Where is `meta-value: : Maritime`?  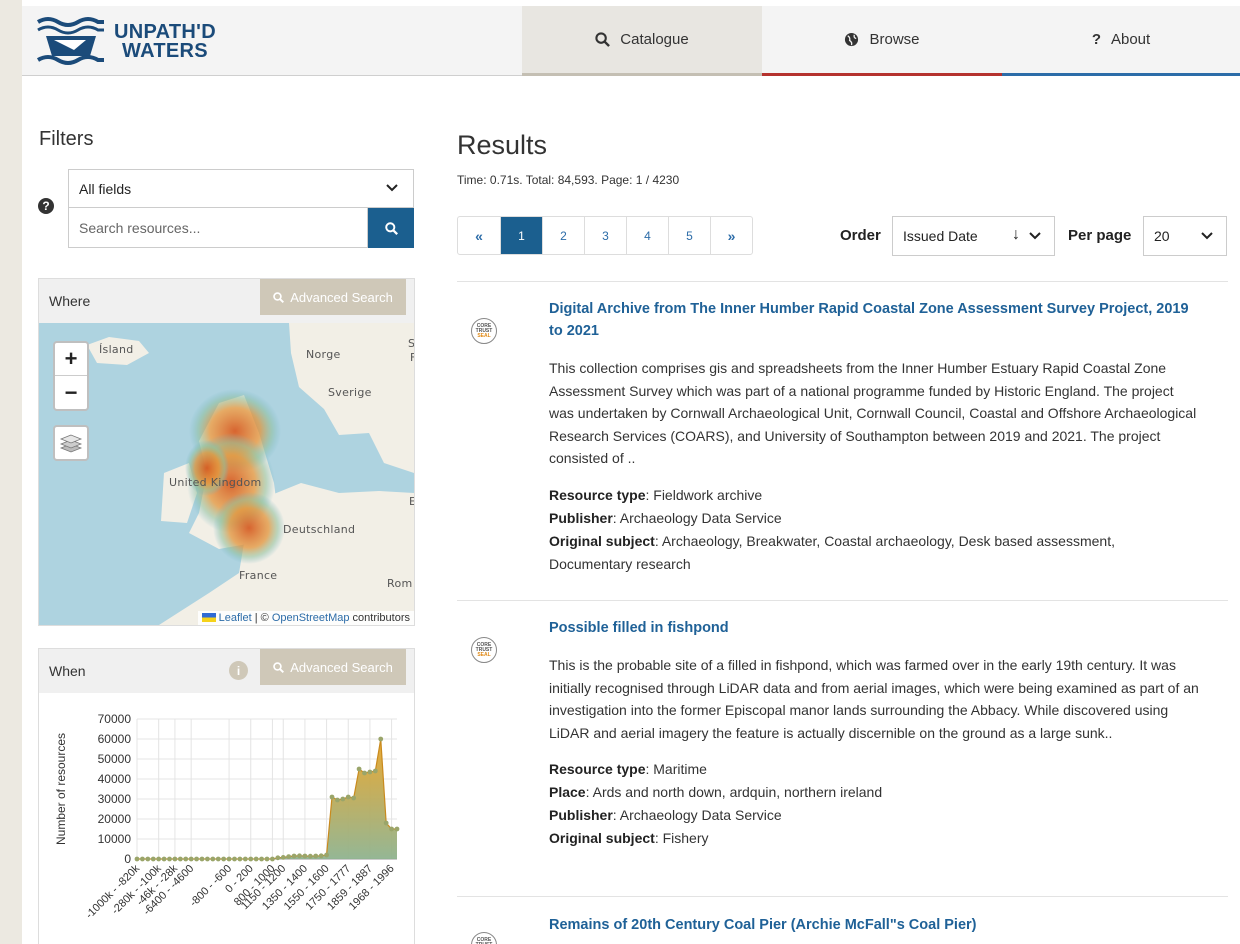
meta-value: : Maritime is located at coordinates (676, 769).